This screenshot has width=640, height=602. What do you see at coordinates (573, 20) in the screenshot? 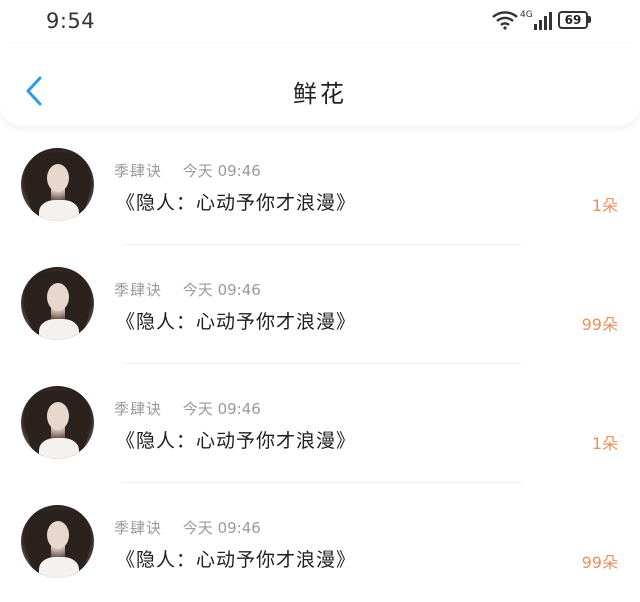
I see `battery-icon: 69` at bounding box center [573, 20].